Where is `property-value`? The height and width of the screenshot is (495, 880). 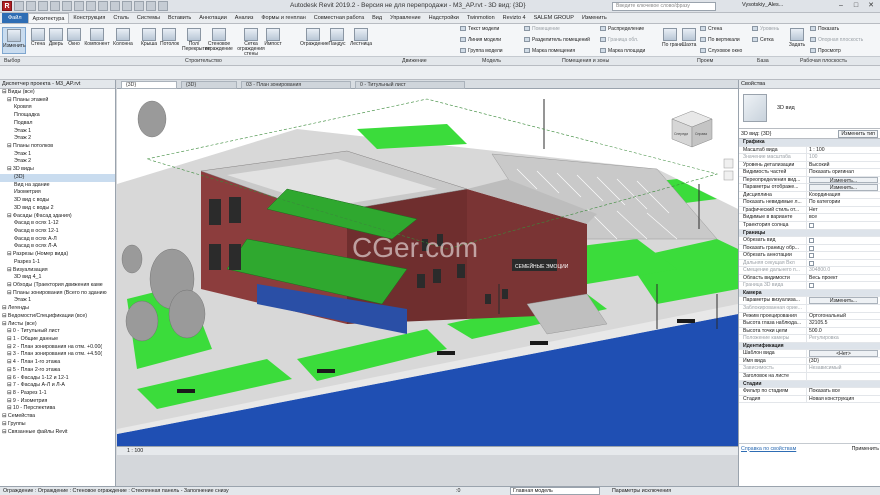 property-value is located at coordinates (843, 376).